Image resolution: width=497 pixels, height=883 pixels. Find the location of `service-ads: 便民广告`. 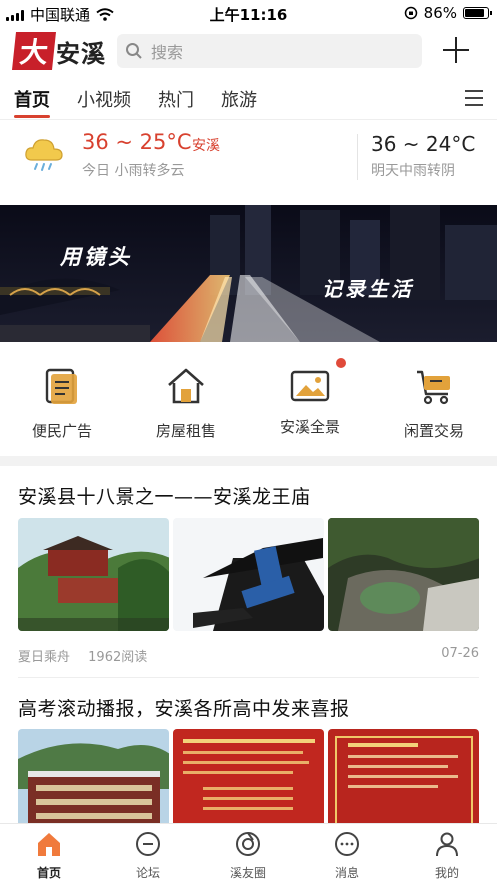

service-ads: 便民广告 is located at coordinates (62, 402).